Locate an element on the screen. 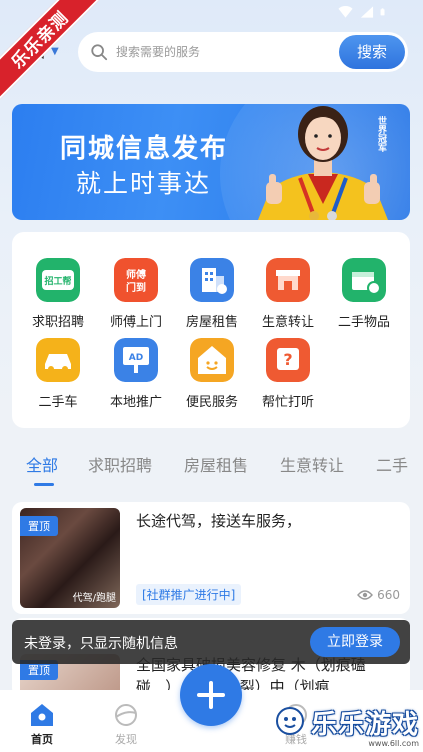 This screenshot has height=752, width=423. category-job: 招工帮 求职招聘 is located at coordinates (58, 294).